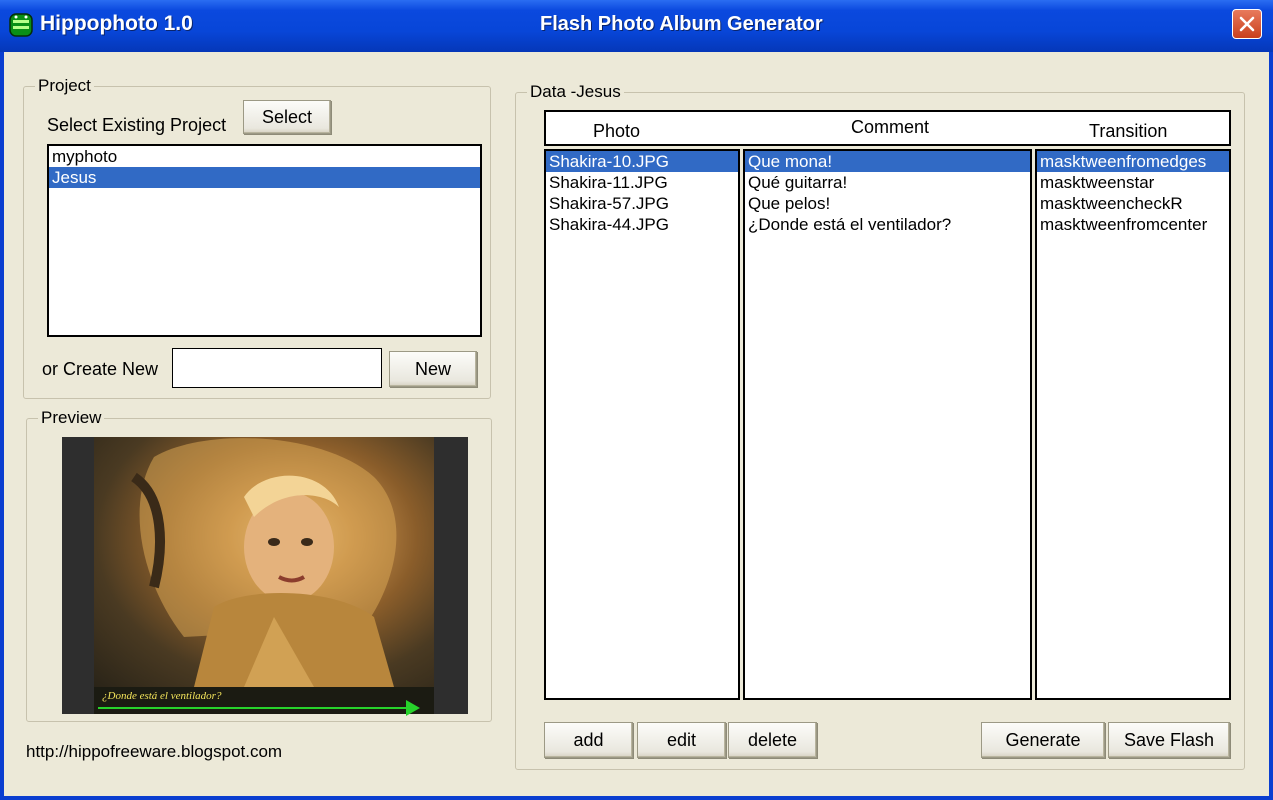 The width and height of the screenshot is (1273, 800). Describe the element at coordinates (287, 117) in the screenshot. I see `select-button: Select` at that location.